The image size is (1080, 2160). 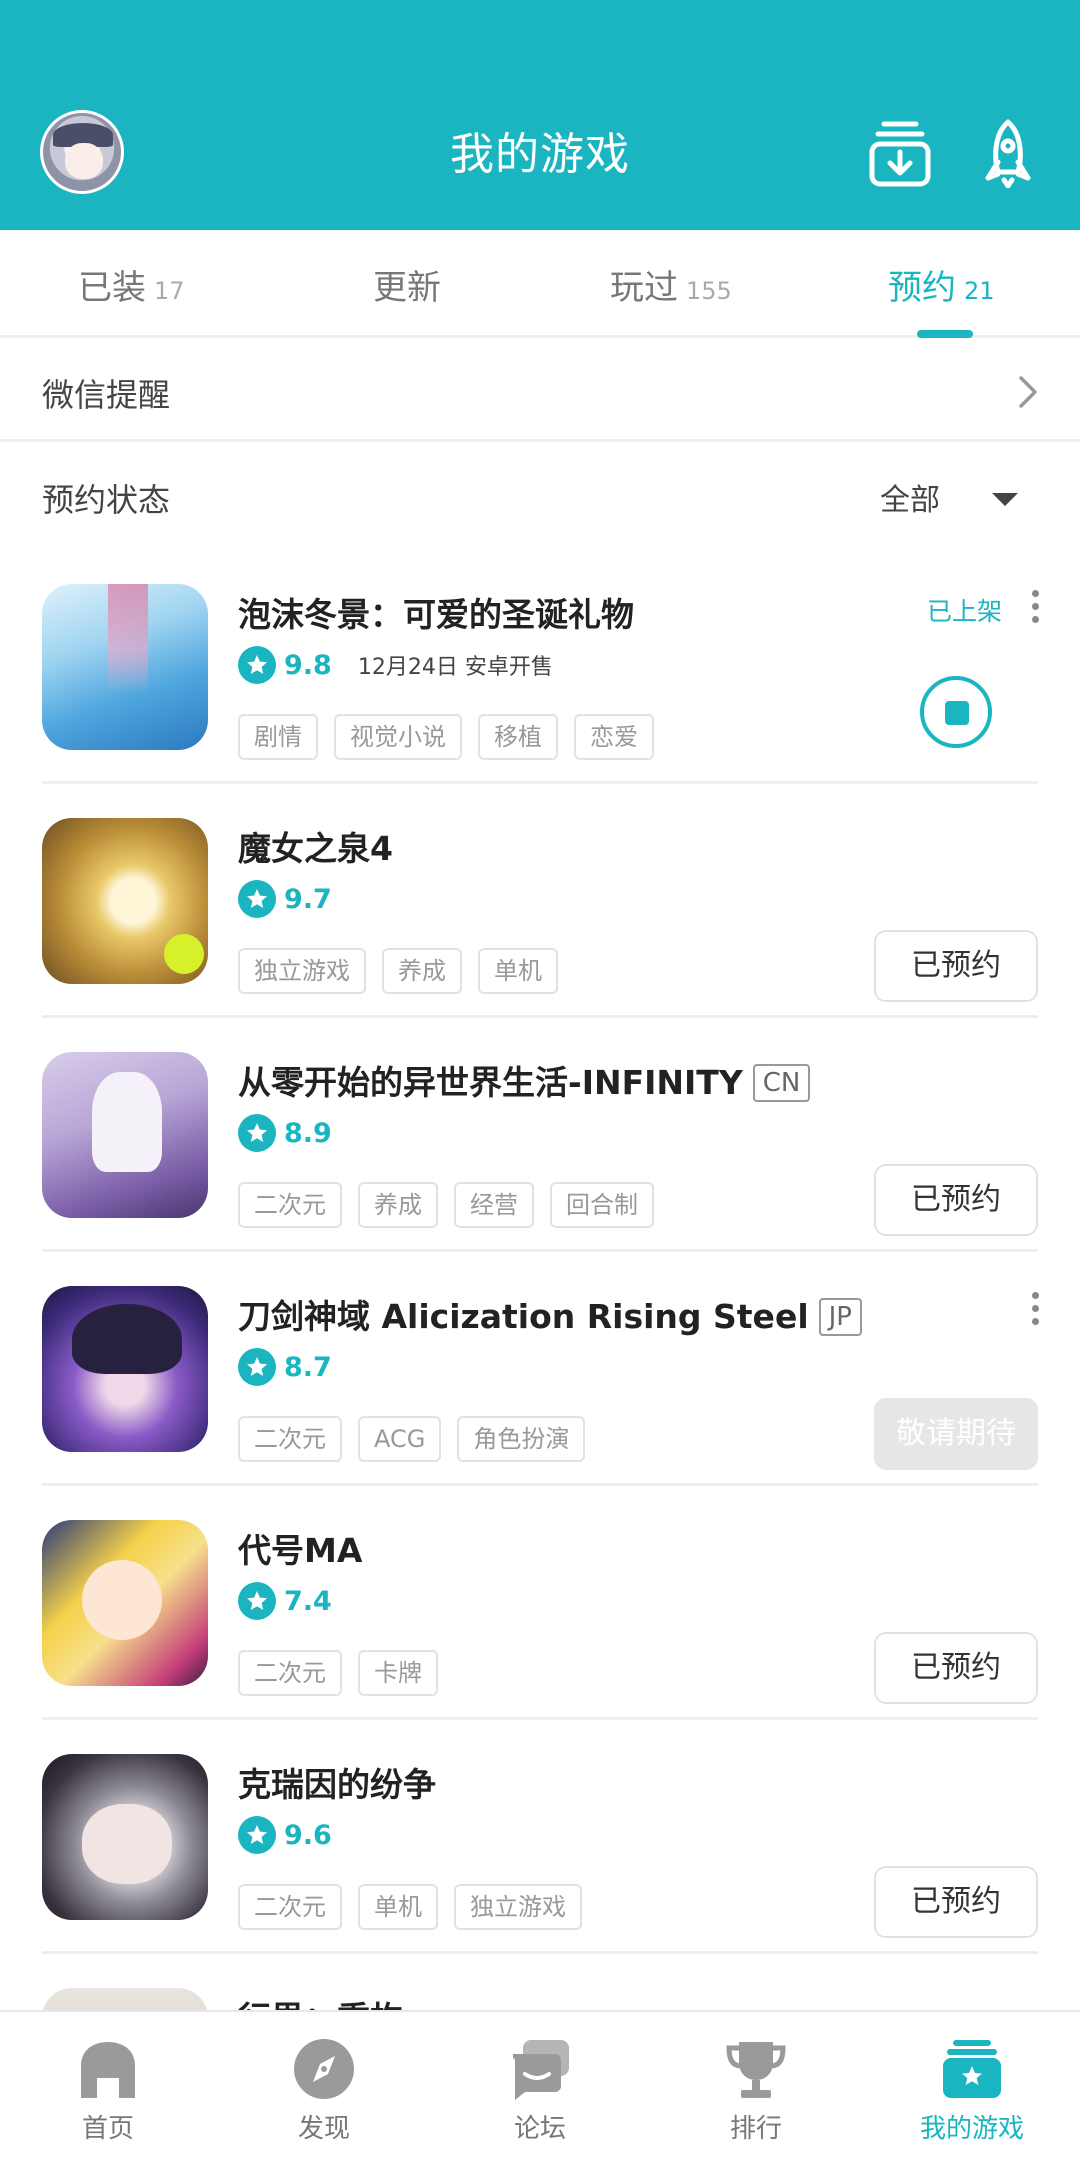 What do you see at coordinates (407, 284) in the screenshot?
I see `tab-update: 更新` at bounding box center [407, 284].